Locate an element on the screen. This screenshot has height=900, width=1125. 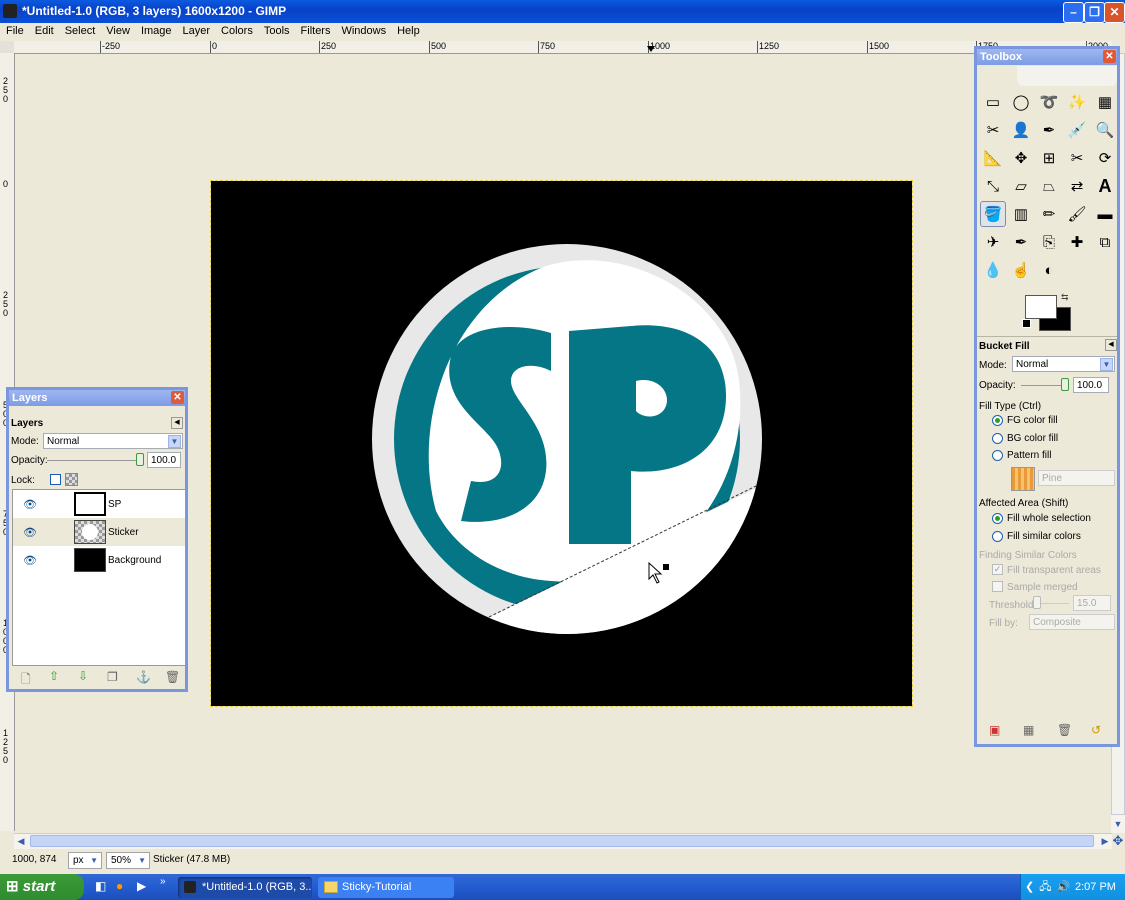
horizontal-scrollbar: ◀ ▶ is located at coordinates (563, 841).